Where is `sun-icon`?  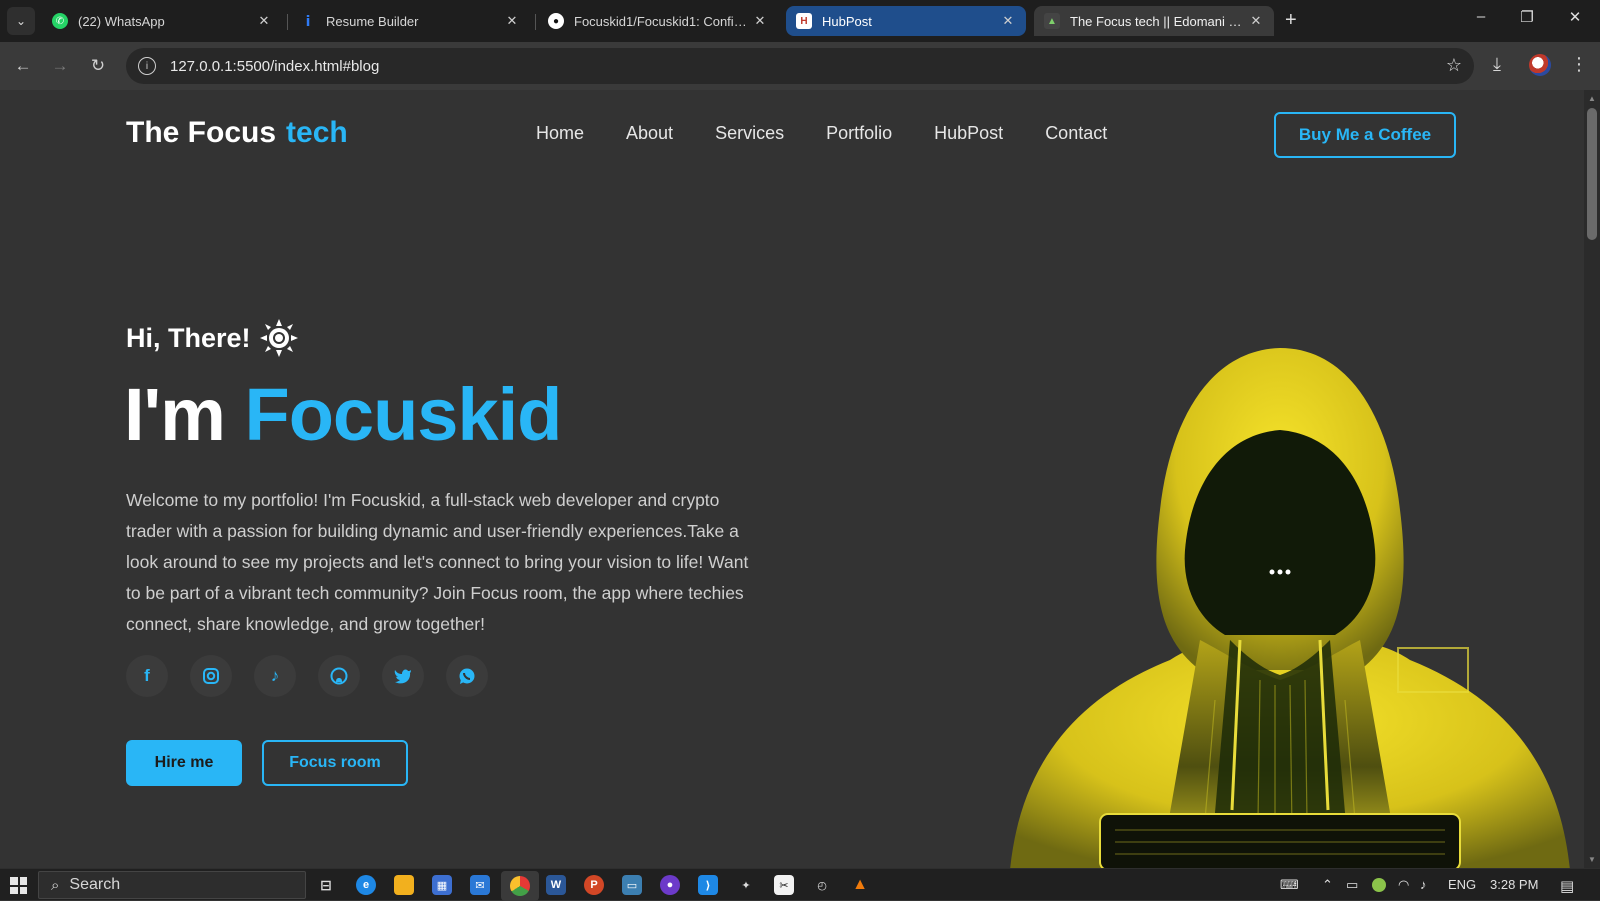
sun-icon is located at coordinates (278, 338).